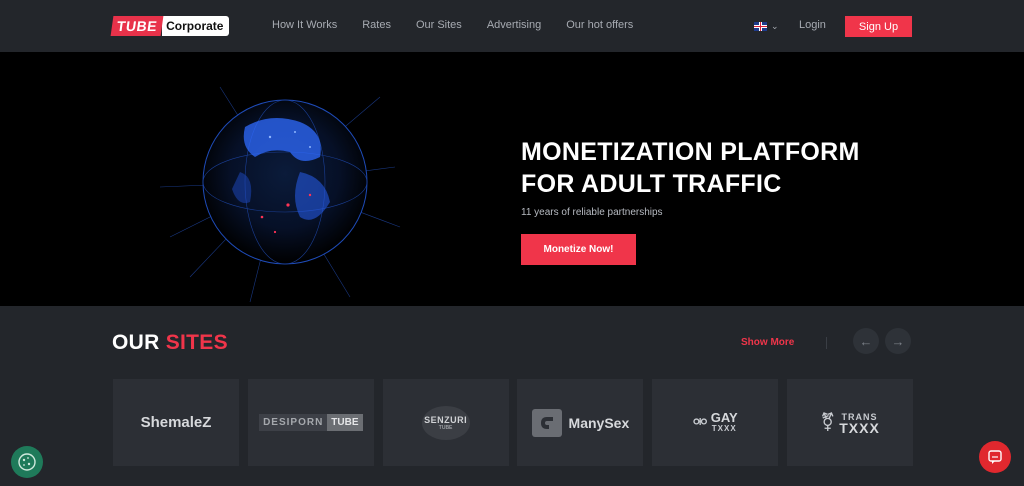  Describe the element at coordinates (293, 422) in the screenshot. I see `desiporn-logo-main: DESIPORN` at that location.